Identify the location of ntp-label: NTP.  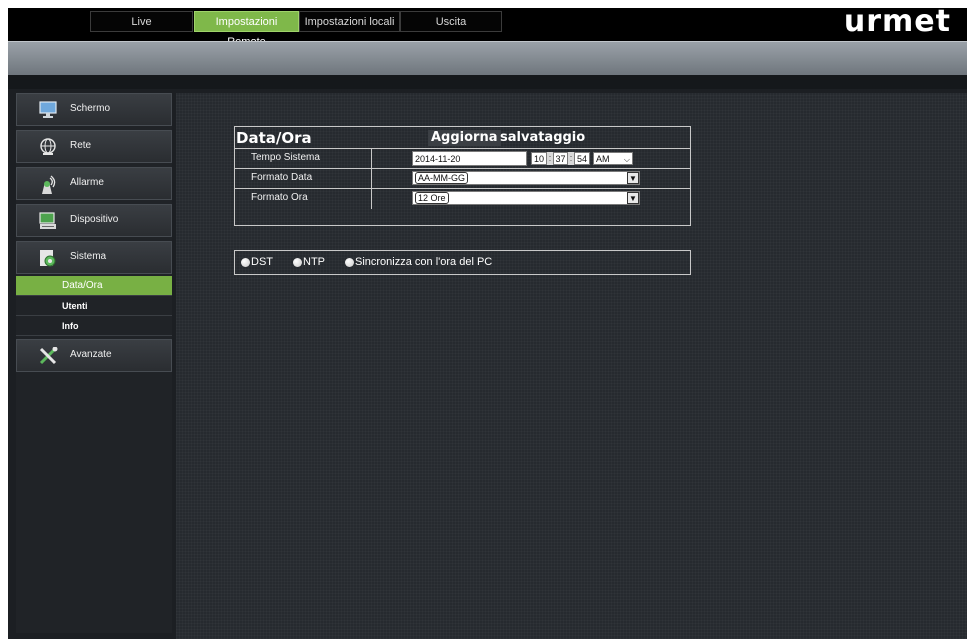
(314, 262).